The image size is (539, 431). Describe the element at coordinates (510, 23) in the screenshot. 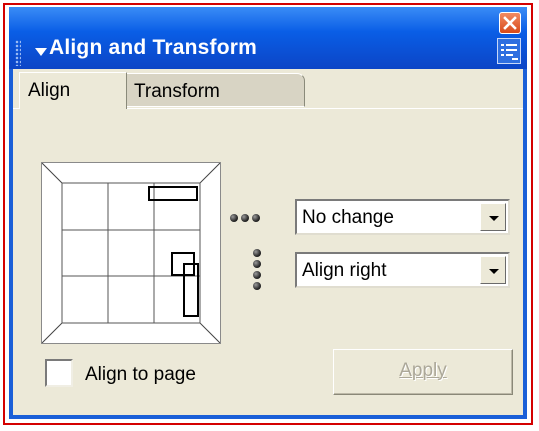

I see `close-icon` at that location.